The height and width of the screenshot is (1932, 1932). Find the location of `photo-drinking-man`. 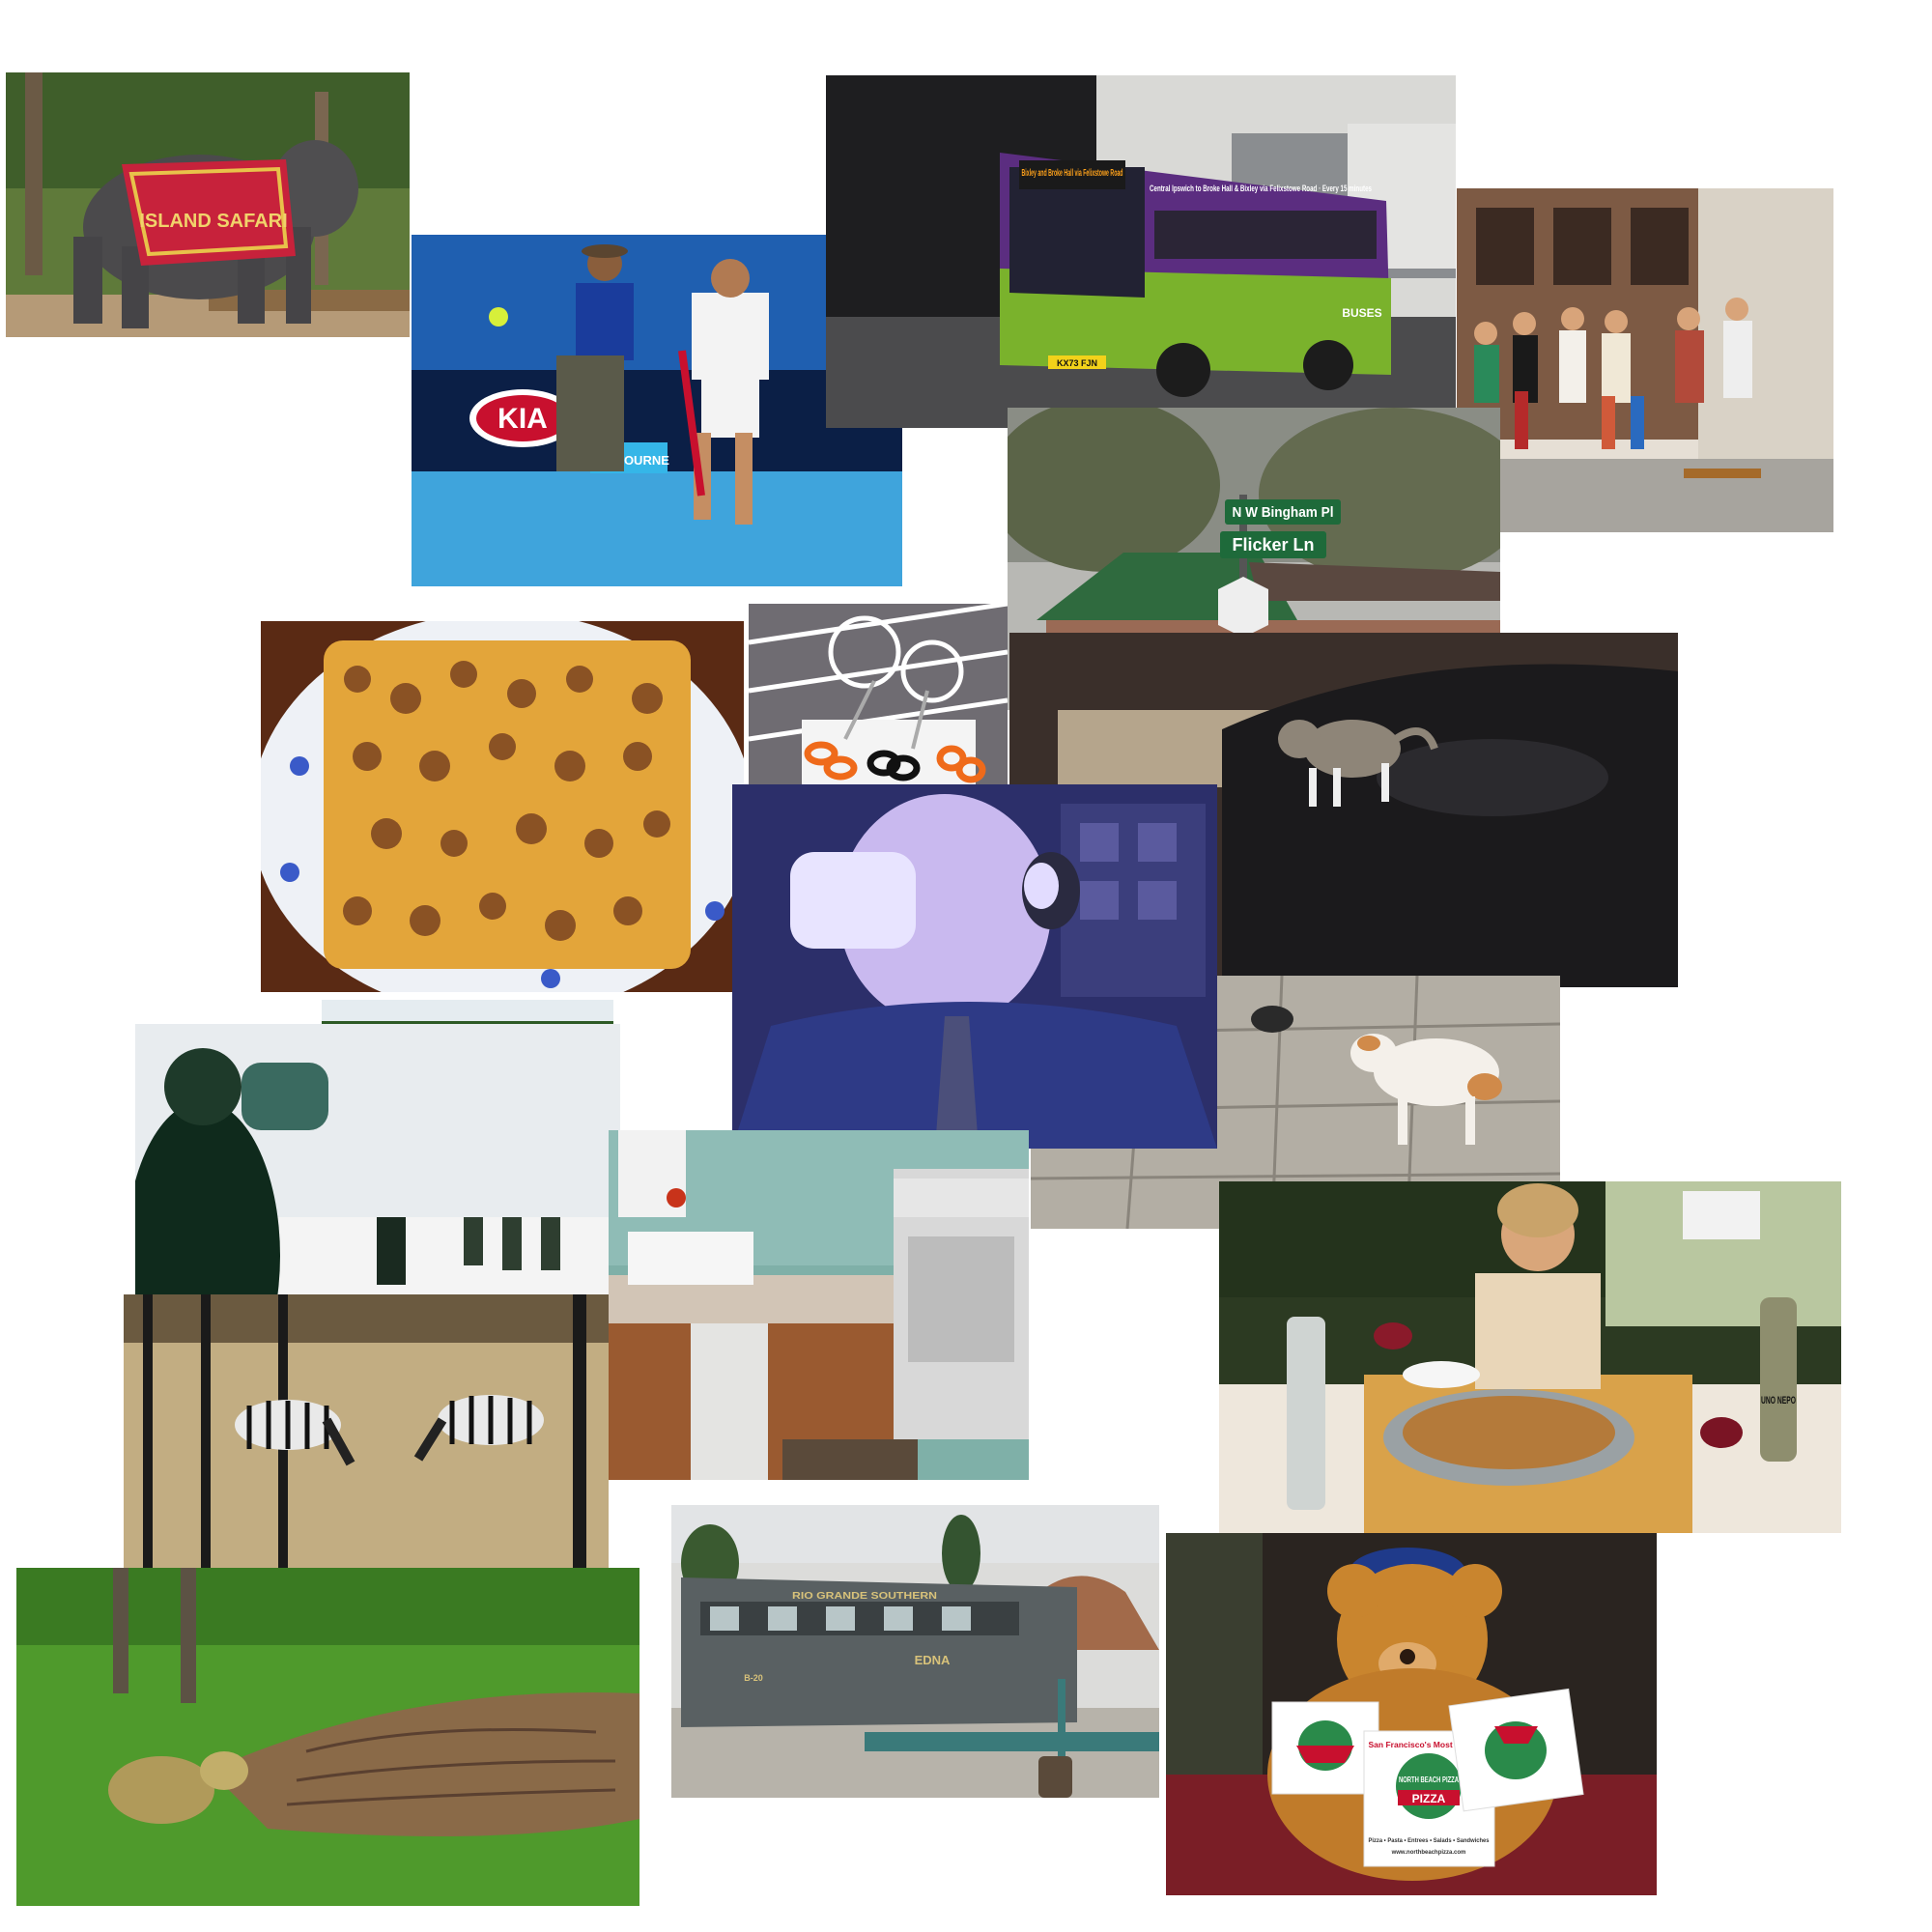

photo-drinking-man is located at coordinates (974, 966).